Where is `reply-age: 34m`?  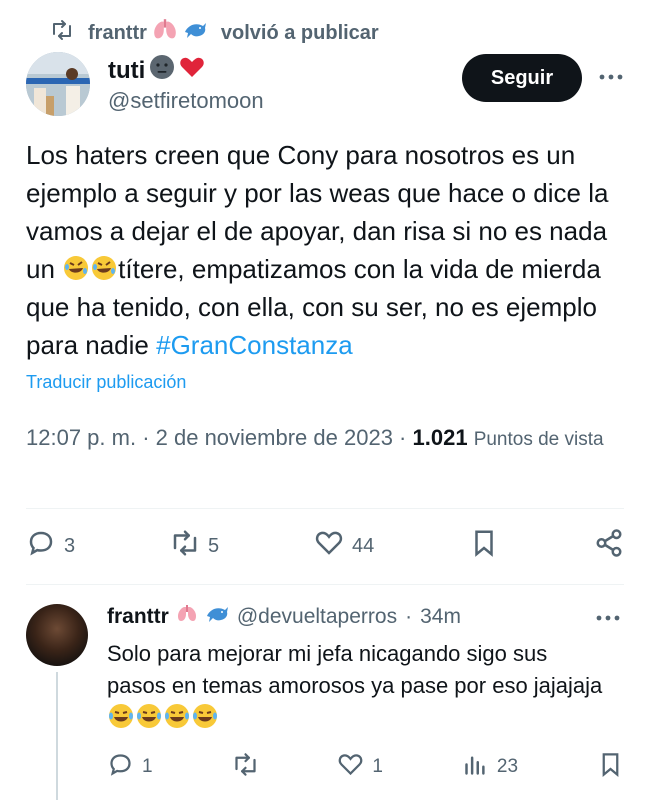 reply-age: 34m is located at coordinates (440, 617).